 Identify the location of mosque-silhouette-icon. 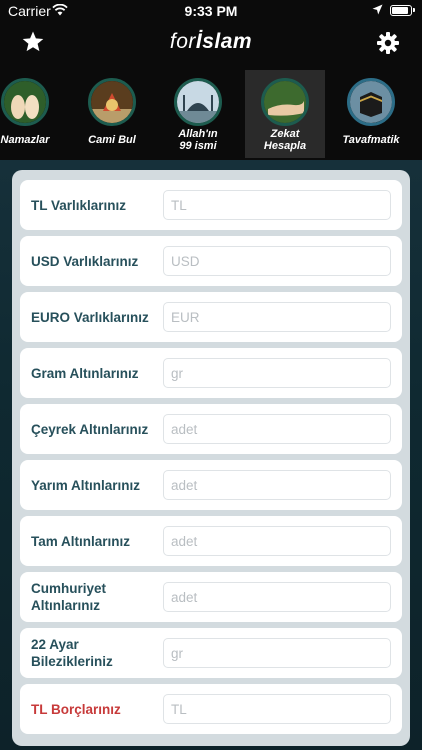
(198, 102).